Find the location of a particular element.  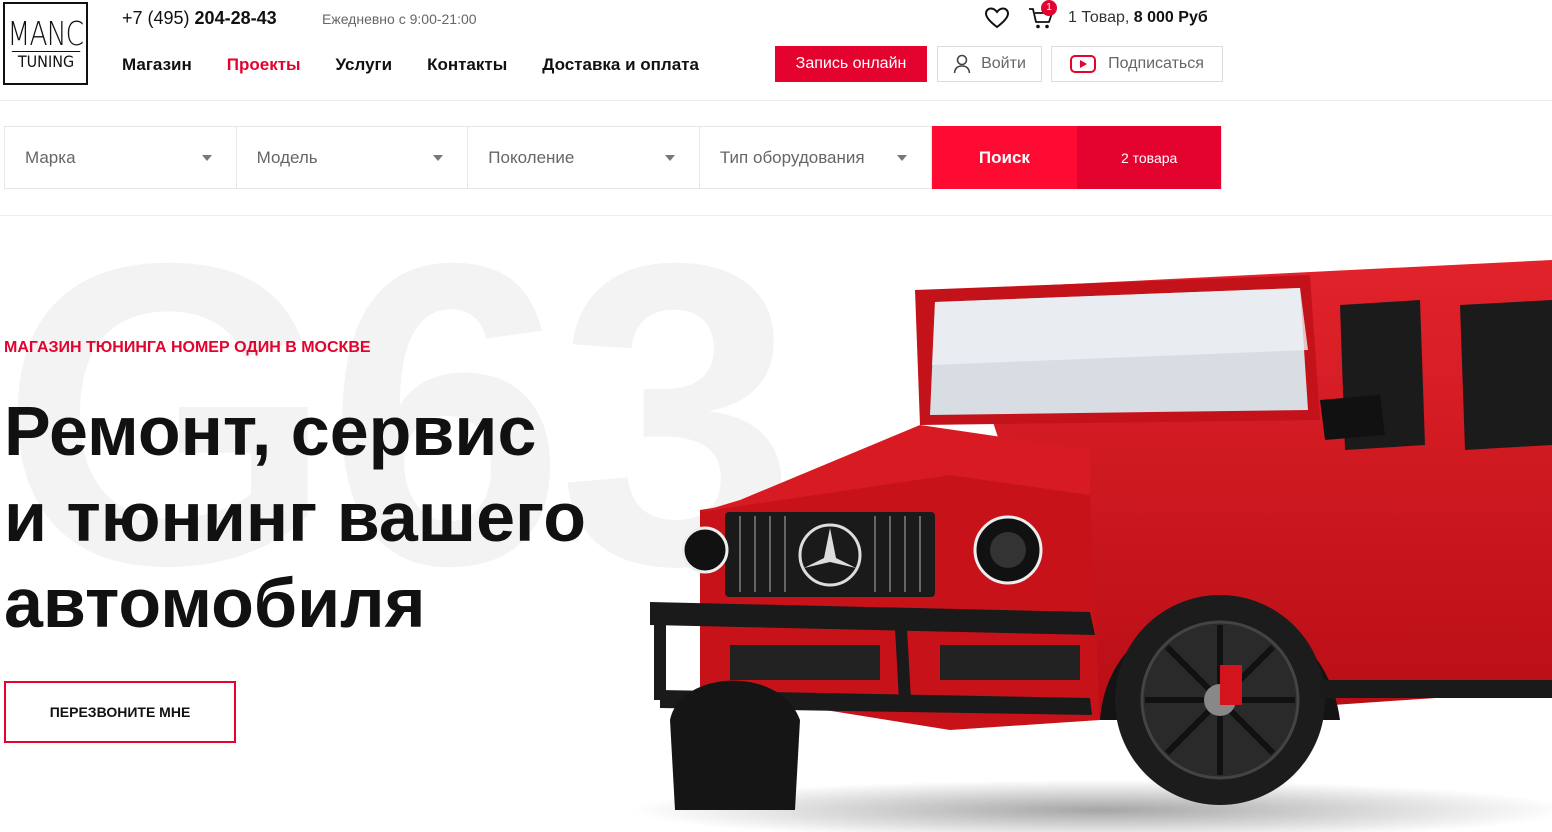

login-button: Войти is located at coordinates (989, 64).